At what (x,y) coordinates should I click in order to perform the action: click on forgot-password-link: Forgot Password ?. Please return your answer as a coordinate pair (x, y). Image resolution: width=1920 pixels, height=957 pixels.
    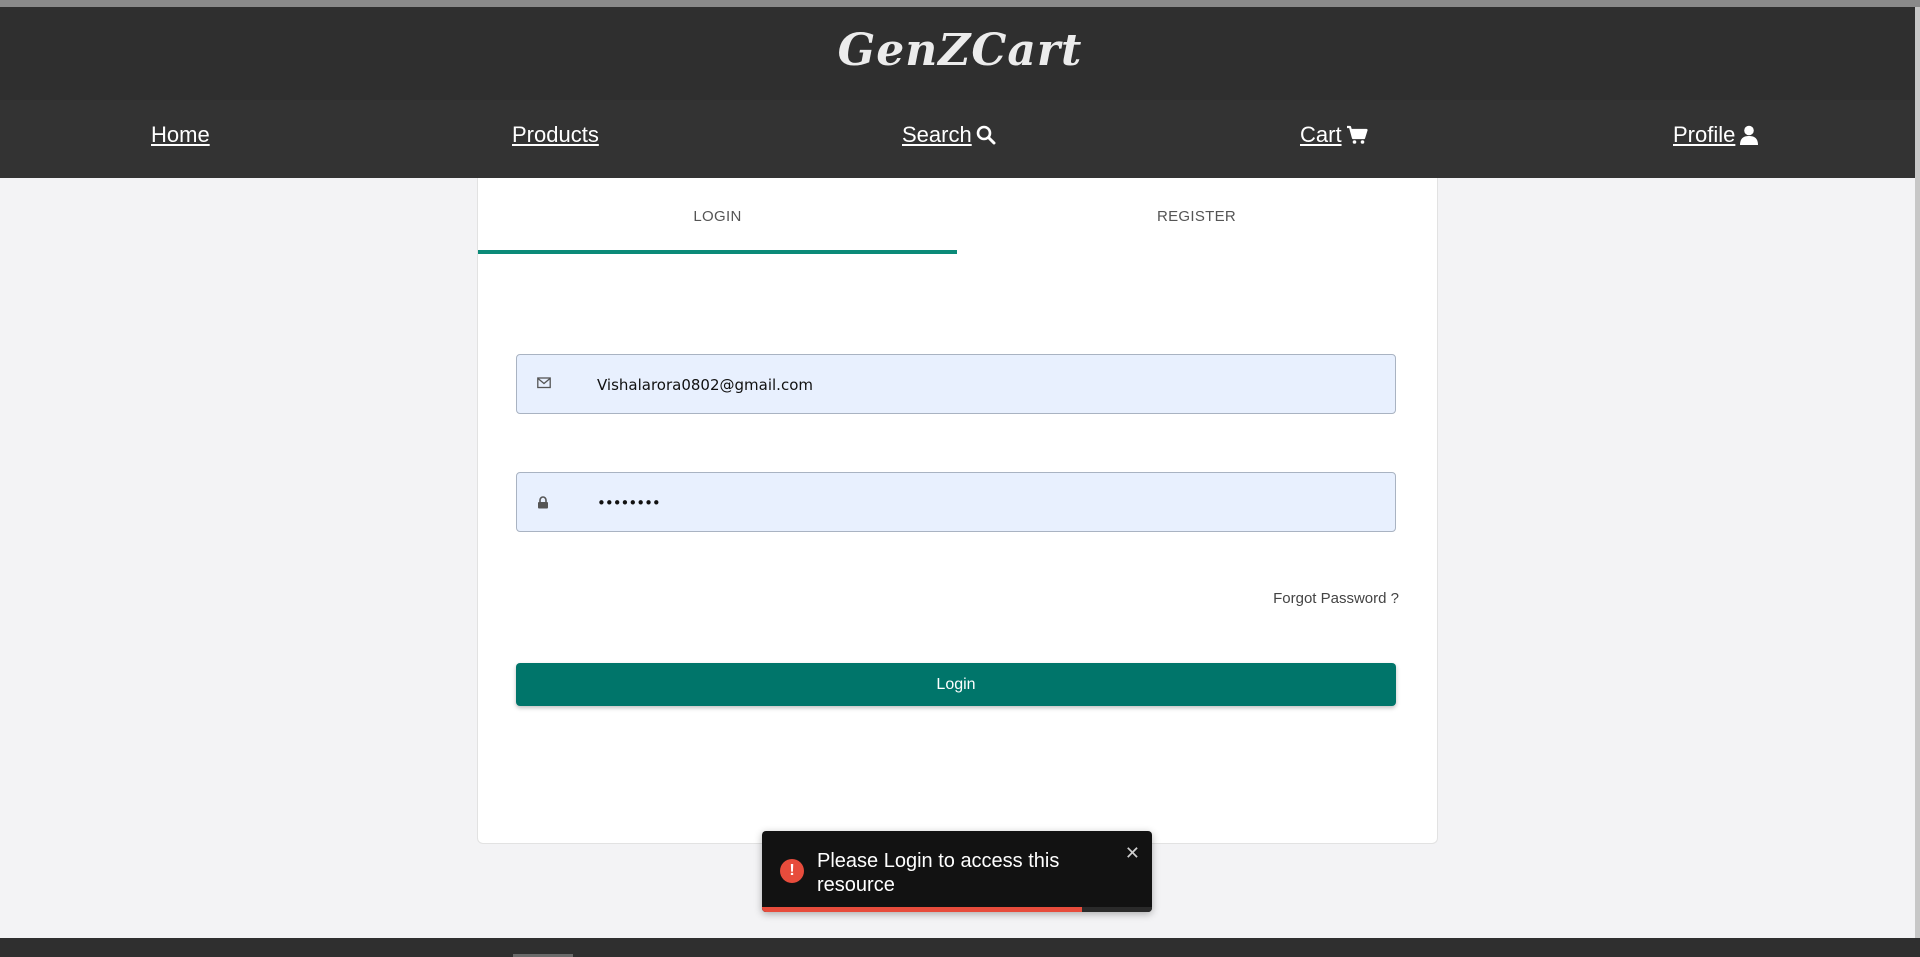
    Looking at the image, I should click on (1336, 598).